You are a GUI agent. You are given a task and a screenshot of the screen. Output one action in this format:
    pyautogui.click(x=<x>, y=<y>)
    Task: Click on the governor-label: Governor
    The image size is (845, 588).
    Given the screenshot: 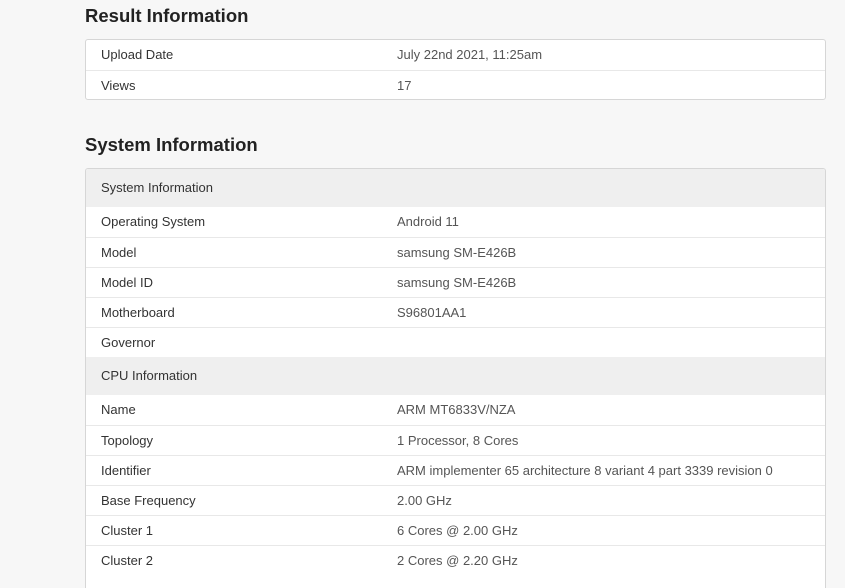 What is the action you would take?
    pyautogui.click(x=128, y=342)
    